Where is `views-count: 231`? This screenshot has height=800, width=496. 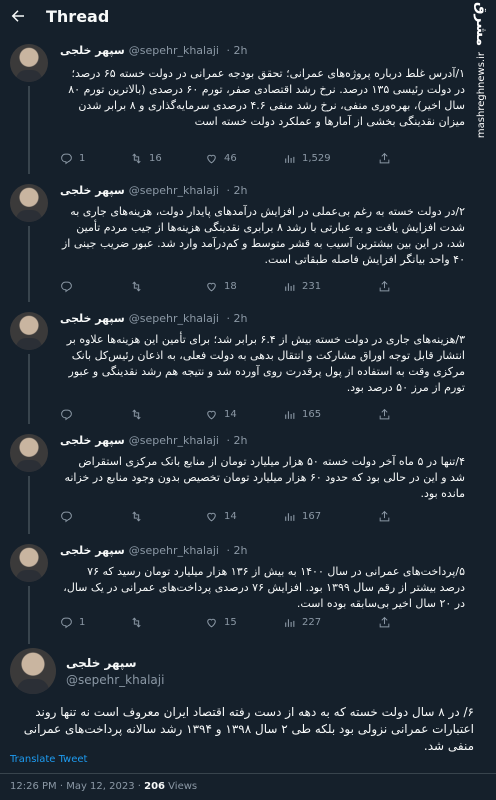 views-count: 231 is located at coordinates (312, 286).